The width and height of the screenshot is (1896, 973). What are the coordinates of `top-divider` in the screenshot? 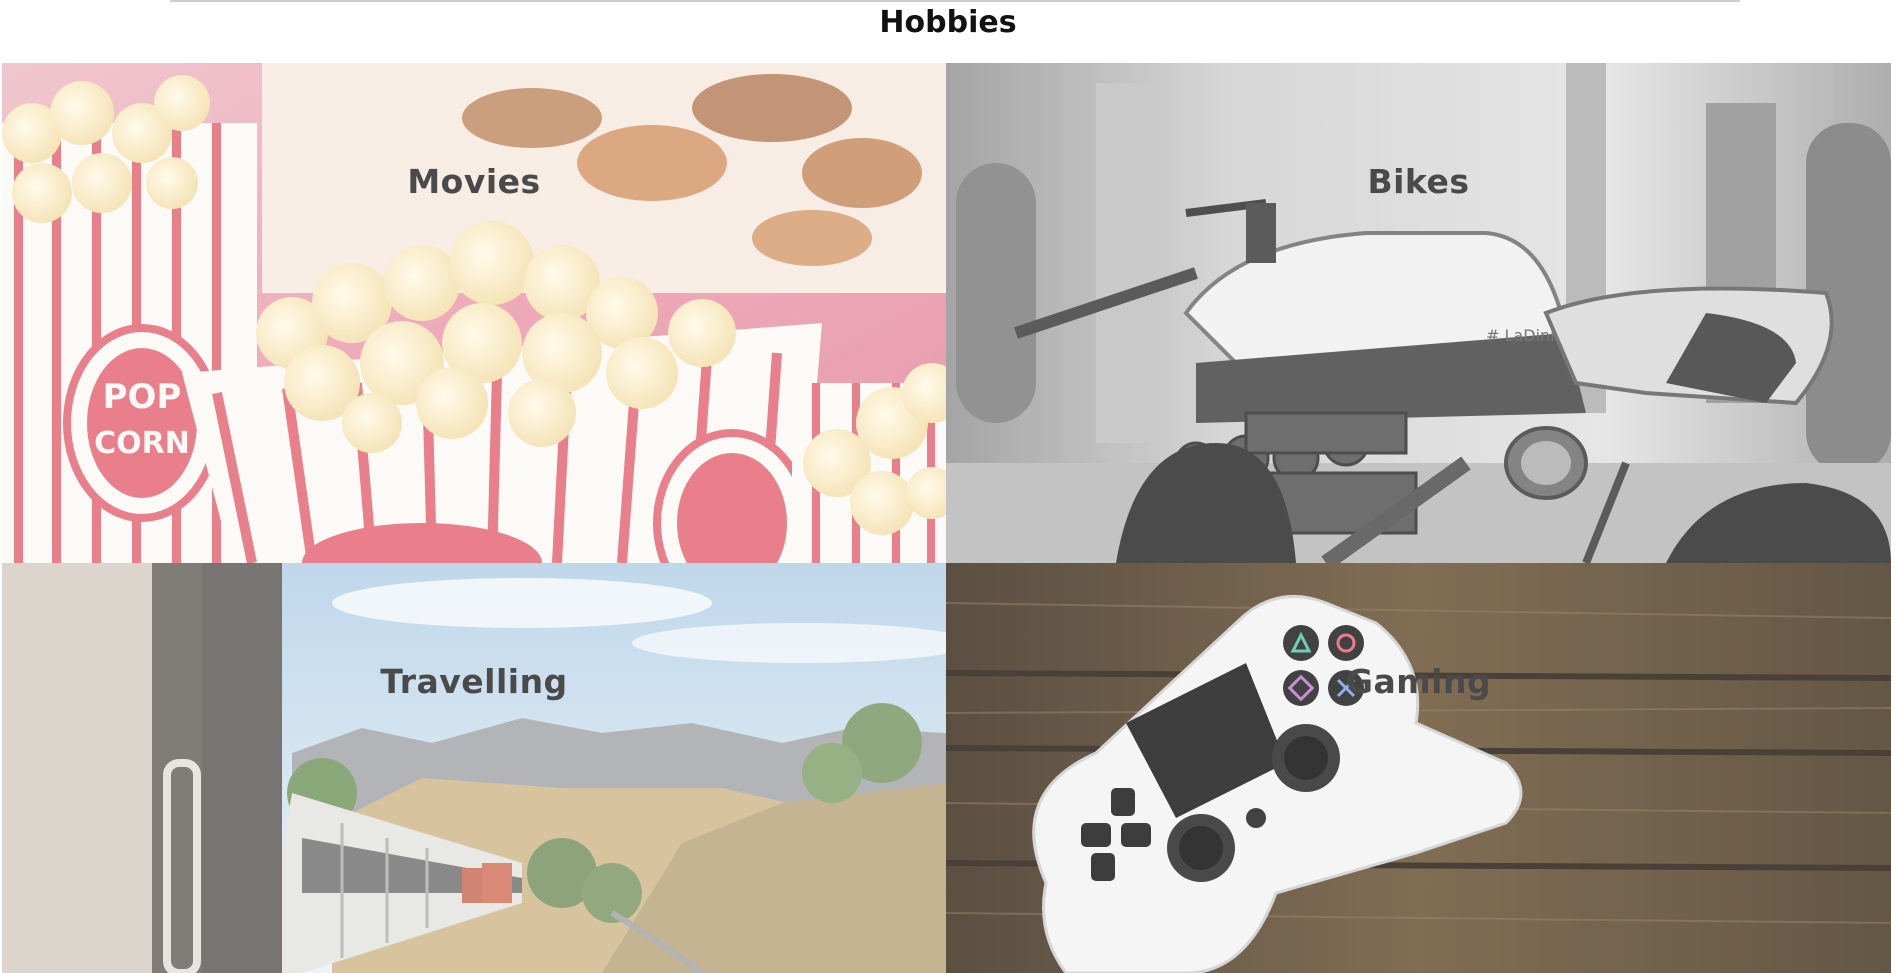 It's located at (955, 1).